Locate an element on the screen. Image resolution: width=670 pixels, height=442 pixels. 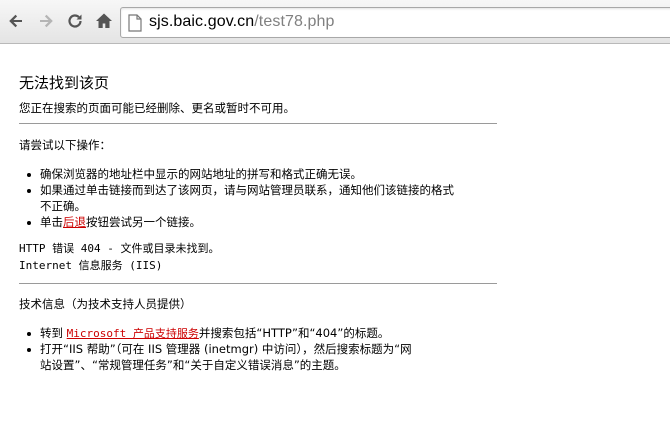
list-item: 单击后退按钮尝试另一个链接。 is located at coordinates (260, 222).